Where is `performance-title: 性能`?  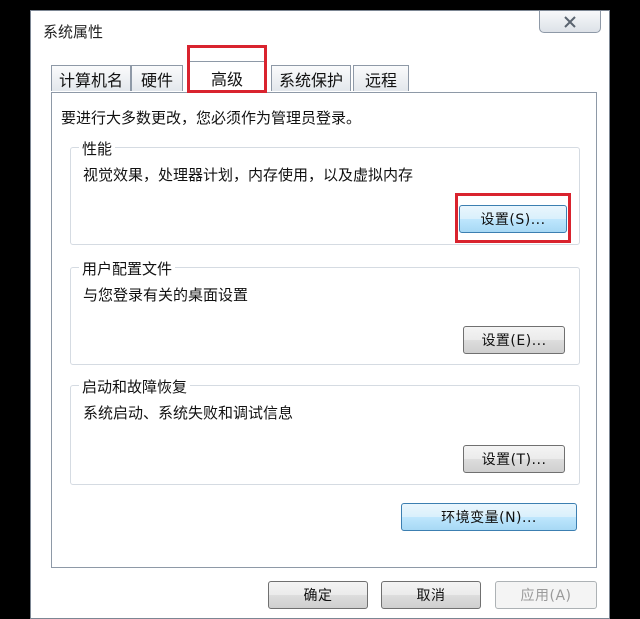 performance-title: 性能 is located at coordinates (97, 148).